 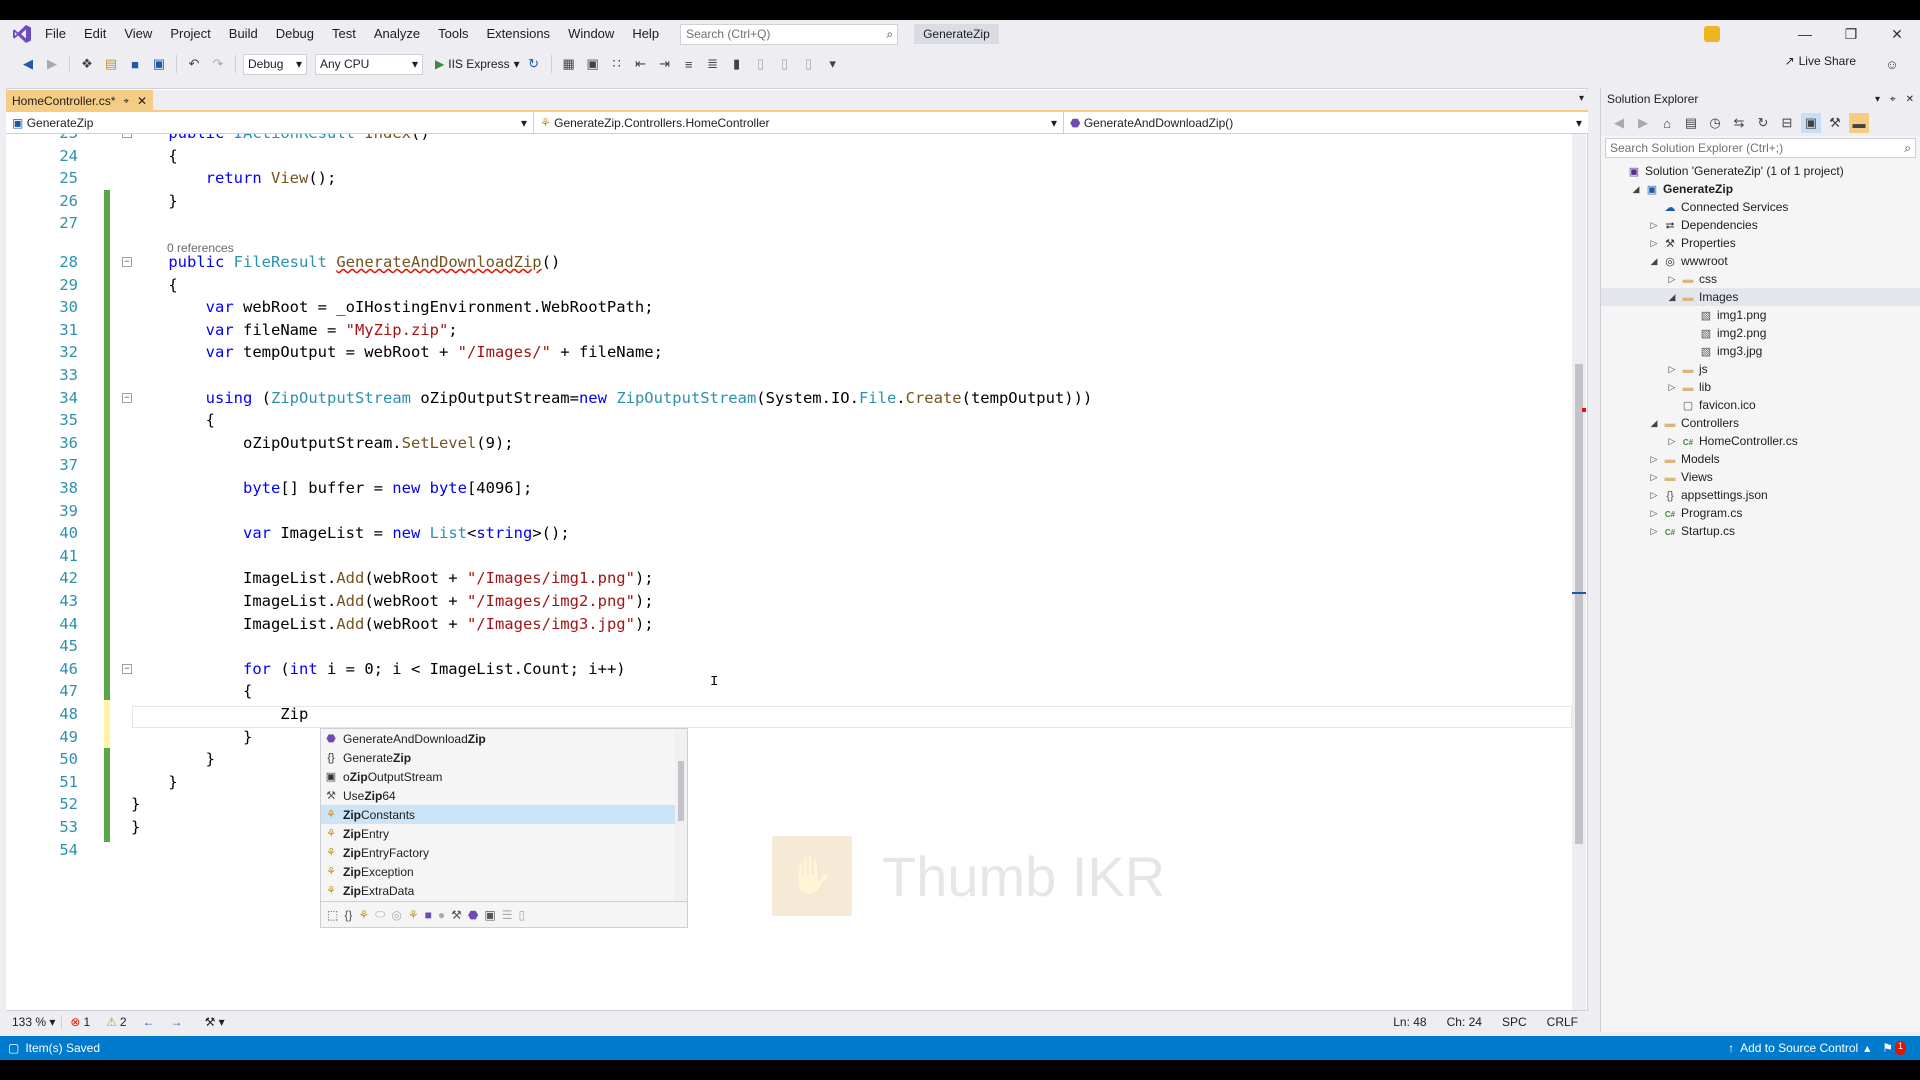 I want to click on warning-indicator: ⚠ 2, so click(x=116, y=1022).